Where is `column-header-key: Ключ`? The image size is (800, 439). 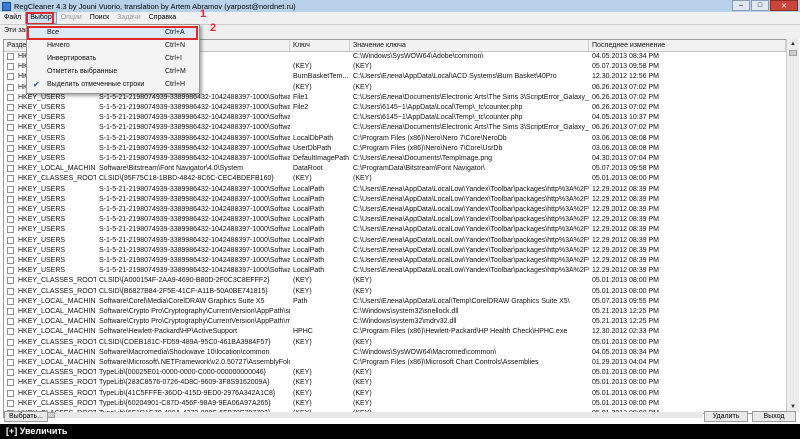
column-header-key: Ключ is located at coordinates (320, 45).